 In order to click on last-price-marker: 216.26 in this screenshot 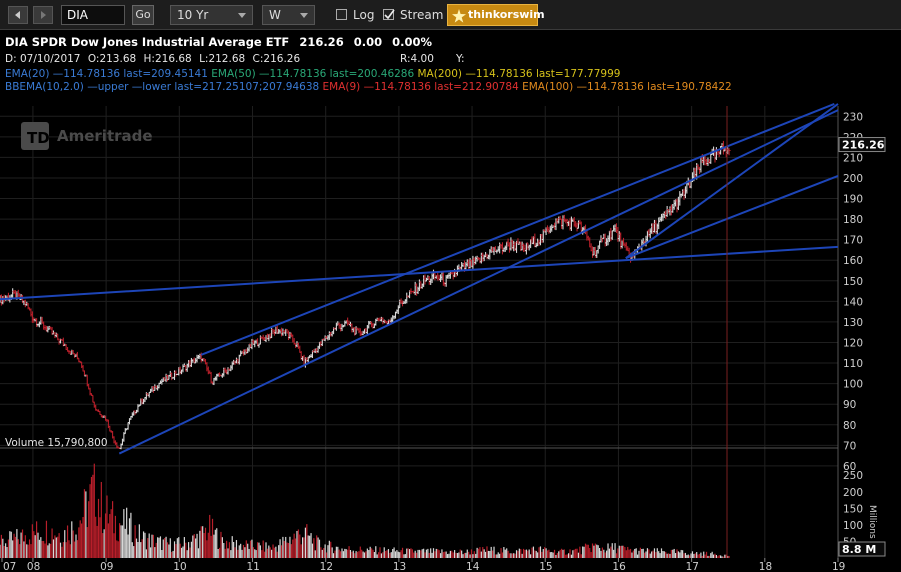, I will do `click(862, 145)`.